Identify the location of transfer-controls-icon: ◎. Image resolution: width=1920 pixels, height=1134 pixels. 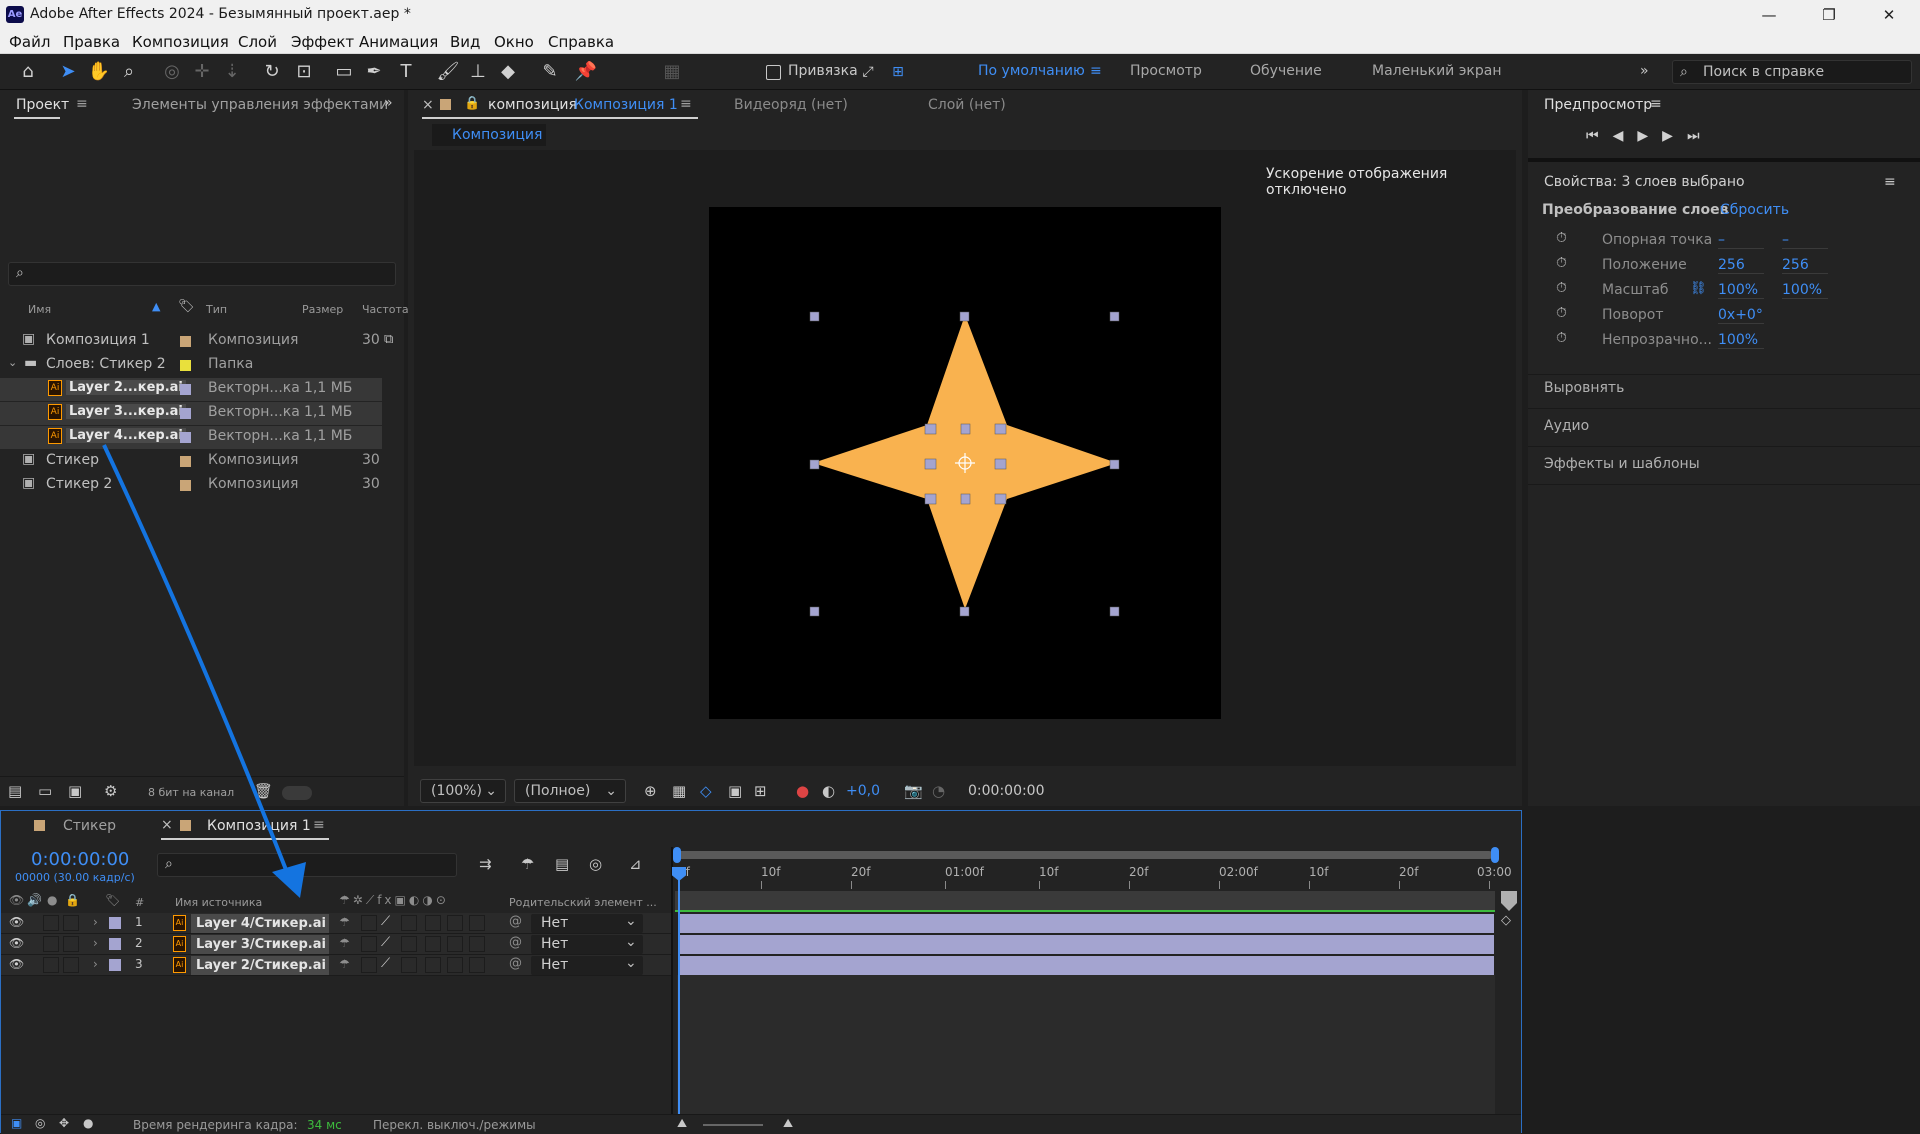
(40, 1123).